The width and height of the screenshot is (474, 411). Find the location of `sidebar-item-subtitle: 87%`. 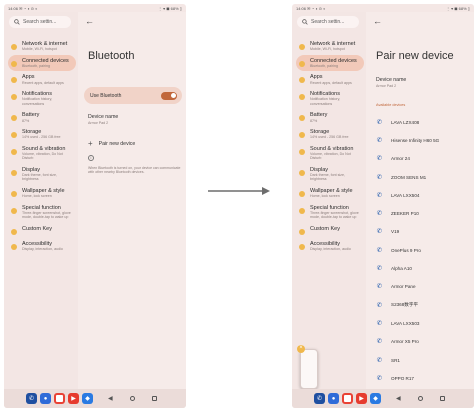

sidebar-item-subtitle: 87% is located at coordinates (26, 120).